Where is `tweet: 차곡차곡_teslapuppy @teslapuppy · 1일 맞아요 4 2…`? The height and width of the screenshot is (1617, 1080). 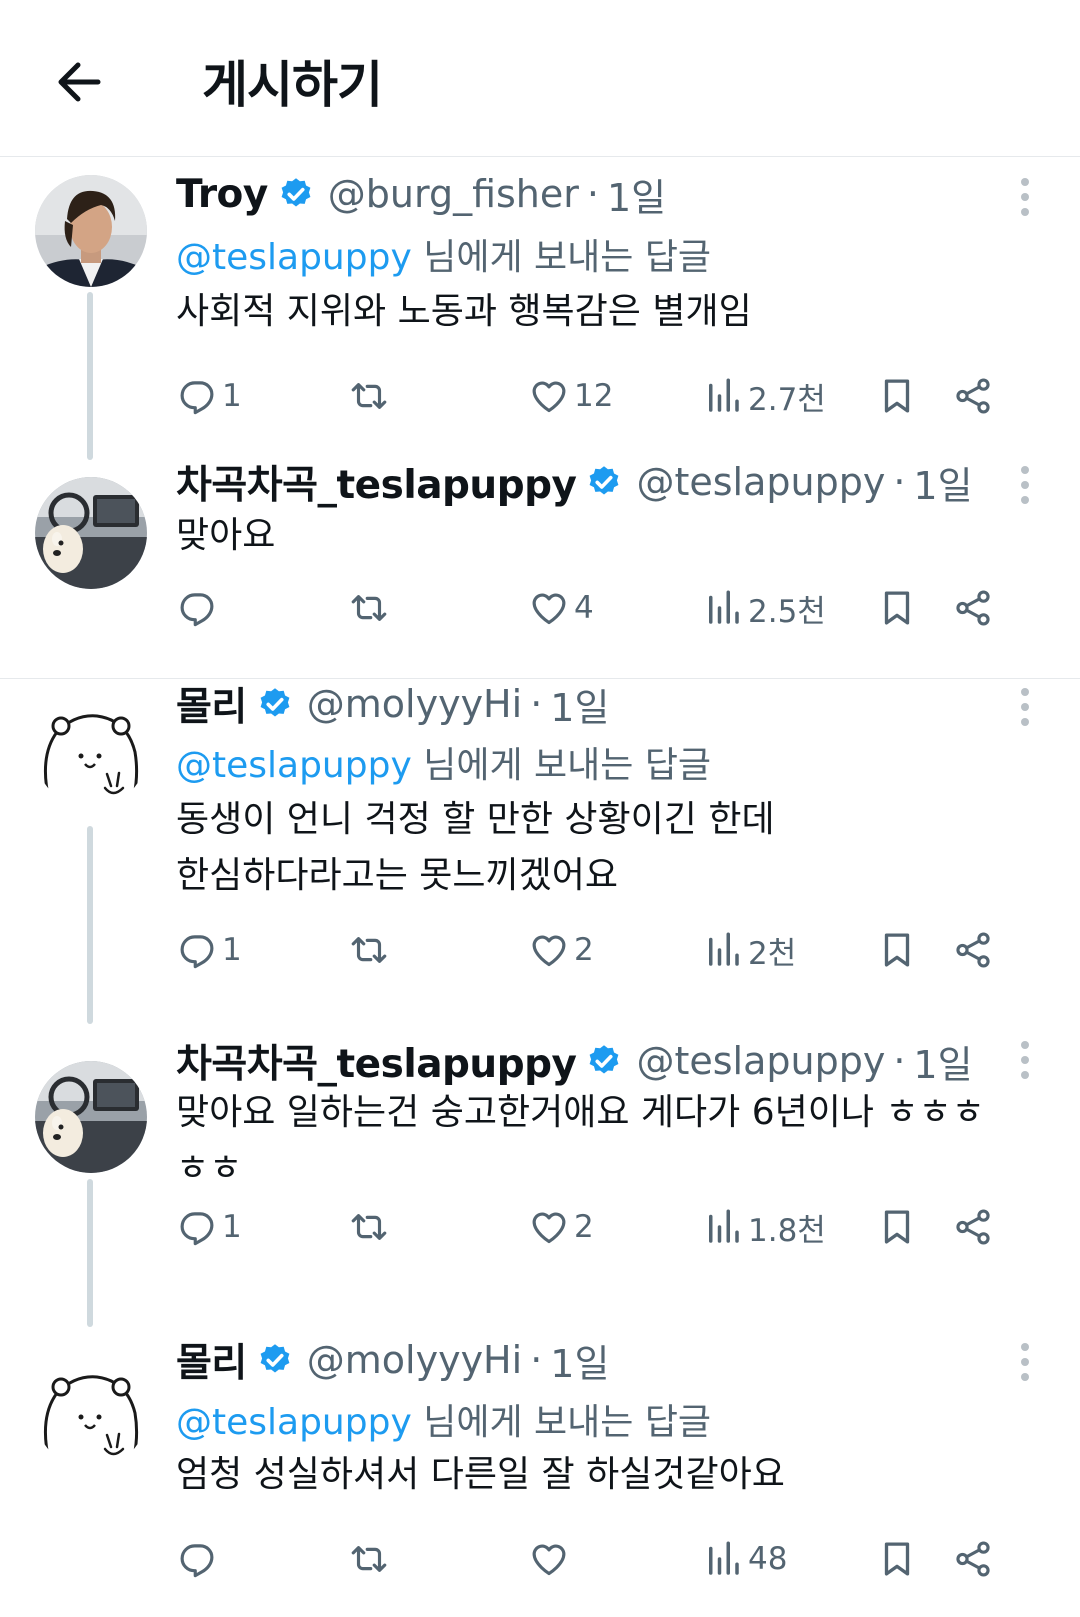 tweet: 차곡차곡_teslapuppy @teslapuppy · 1일 맞아요 4 2… is located at coordinates (540, 567).